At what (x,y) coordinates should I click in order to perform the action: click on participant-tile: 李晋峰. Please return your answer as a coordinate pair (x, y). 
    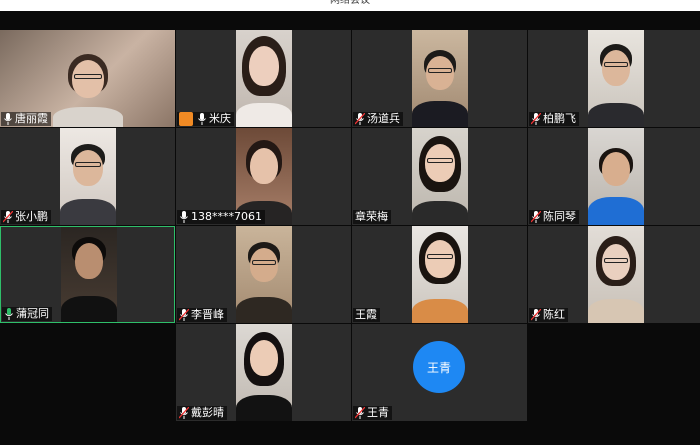
    Looking at the image, I should click on (263, 274).